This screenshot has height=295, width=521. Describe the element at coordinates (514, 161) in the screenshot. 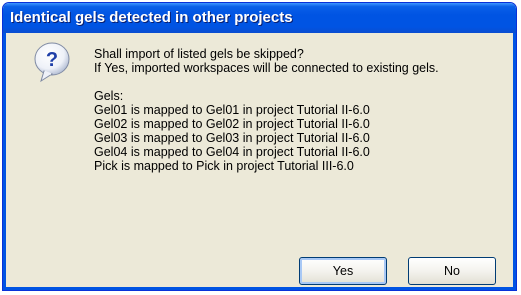

I see `window-frame-right` at that location.